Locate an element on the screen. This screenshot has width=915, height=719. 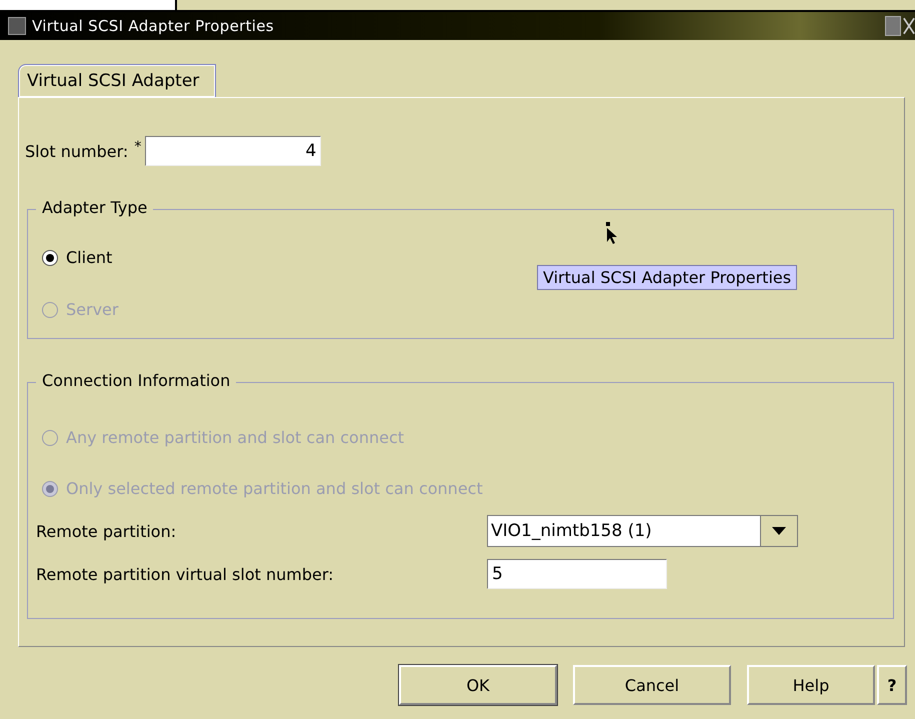
dialog-button: OK is located at coordinates (478, 685).